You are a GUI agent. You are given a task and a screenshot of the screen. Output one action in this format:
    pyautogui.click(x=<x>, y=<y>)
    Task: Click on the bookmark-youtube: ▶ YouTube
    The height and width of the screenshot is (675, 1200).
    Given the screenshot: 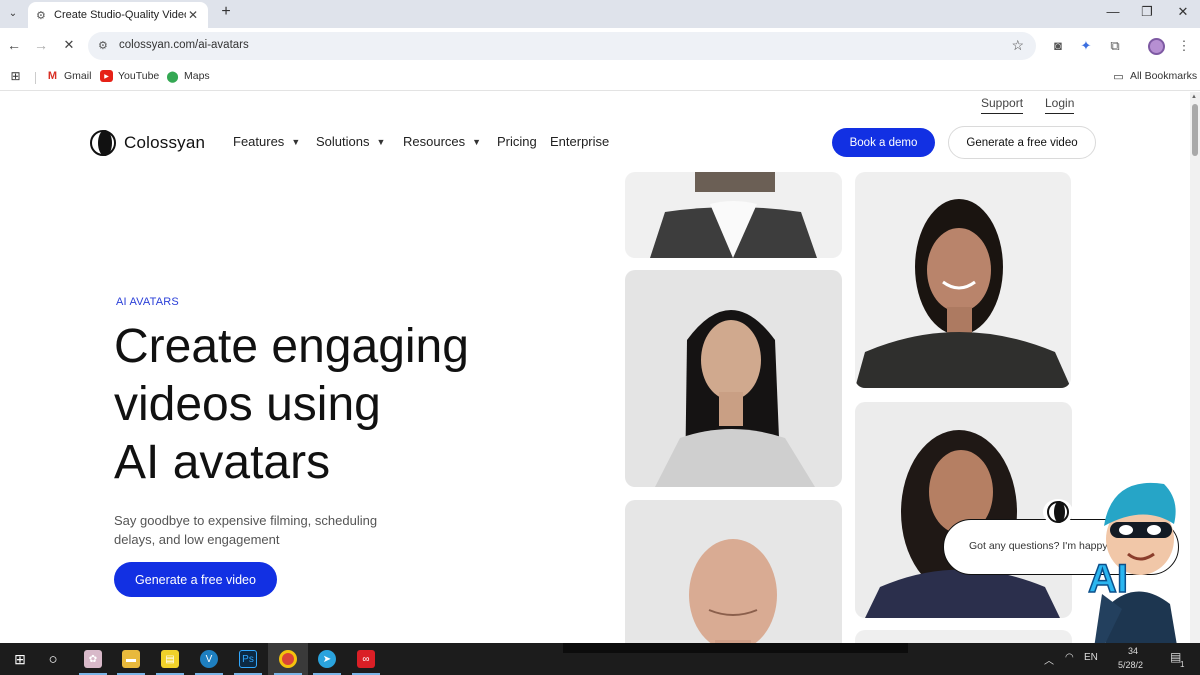 What is the action you would take?
    pyautogui.click(x=129, y=76)
    